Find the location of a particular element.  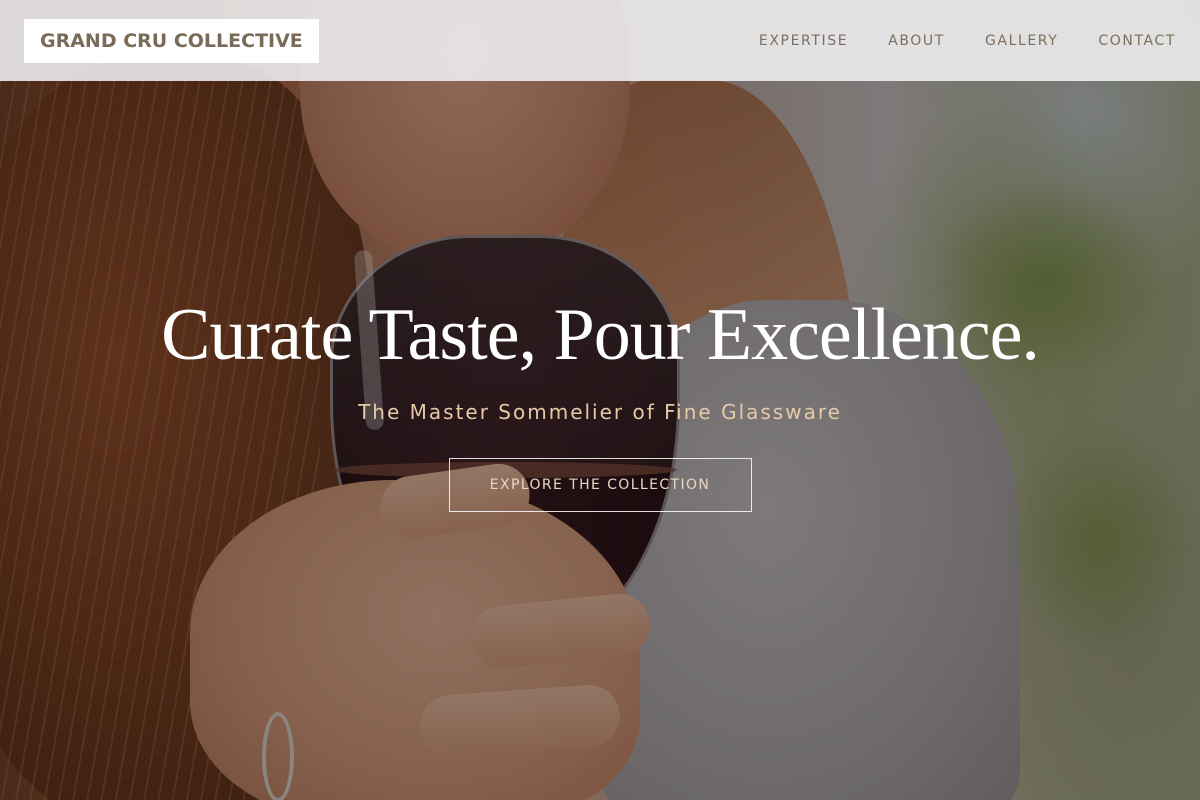

nav-link-about: ABOUT is located at coordinates (916, 41).